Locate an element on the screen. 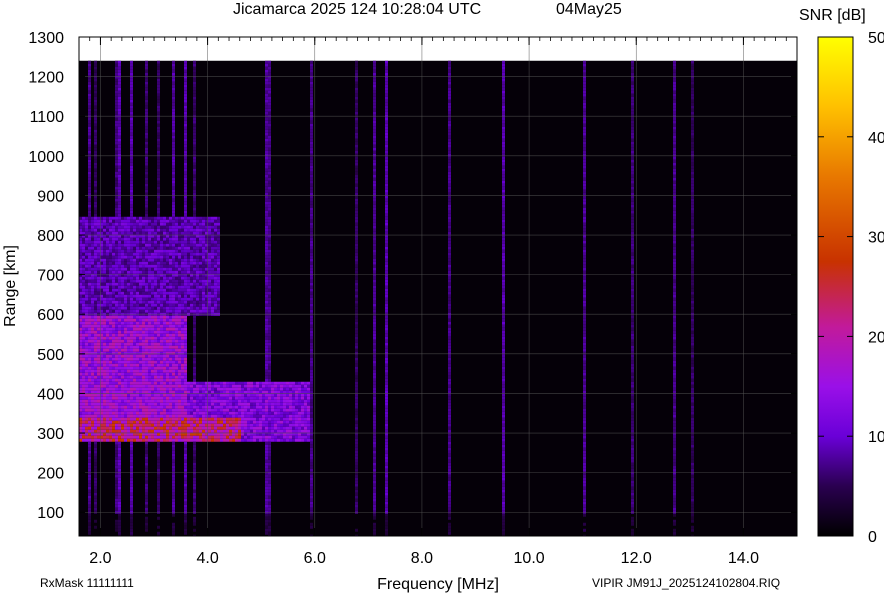  chart-date: 04May25 is located at coordinates (589, 9).